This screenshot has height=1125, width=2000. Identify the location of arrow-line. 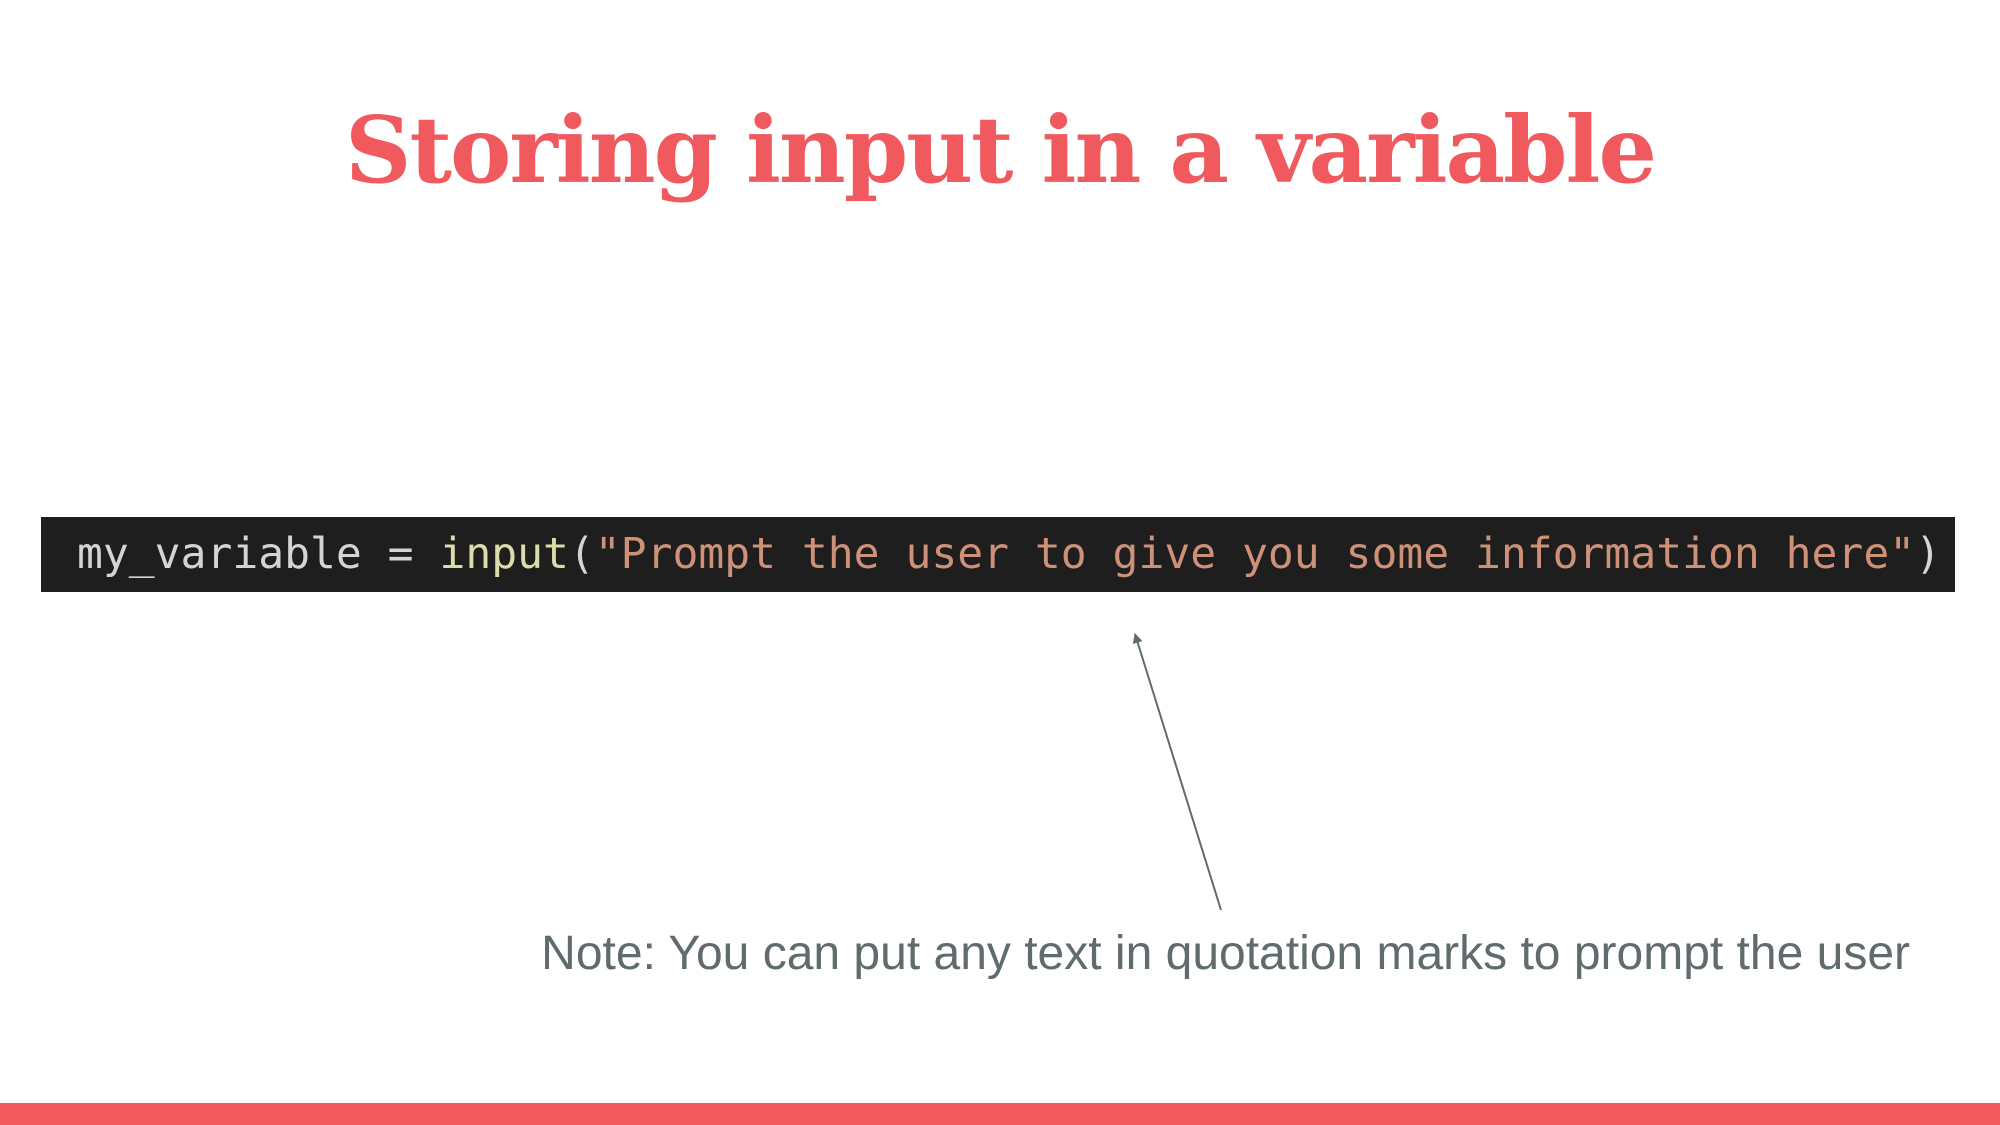
(1177, 772).